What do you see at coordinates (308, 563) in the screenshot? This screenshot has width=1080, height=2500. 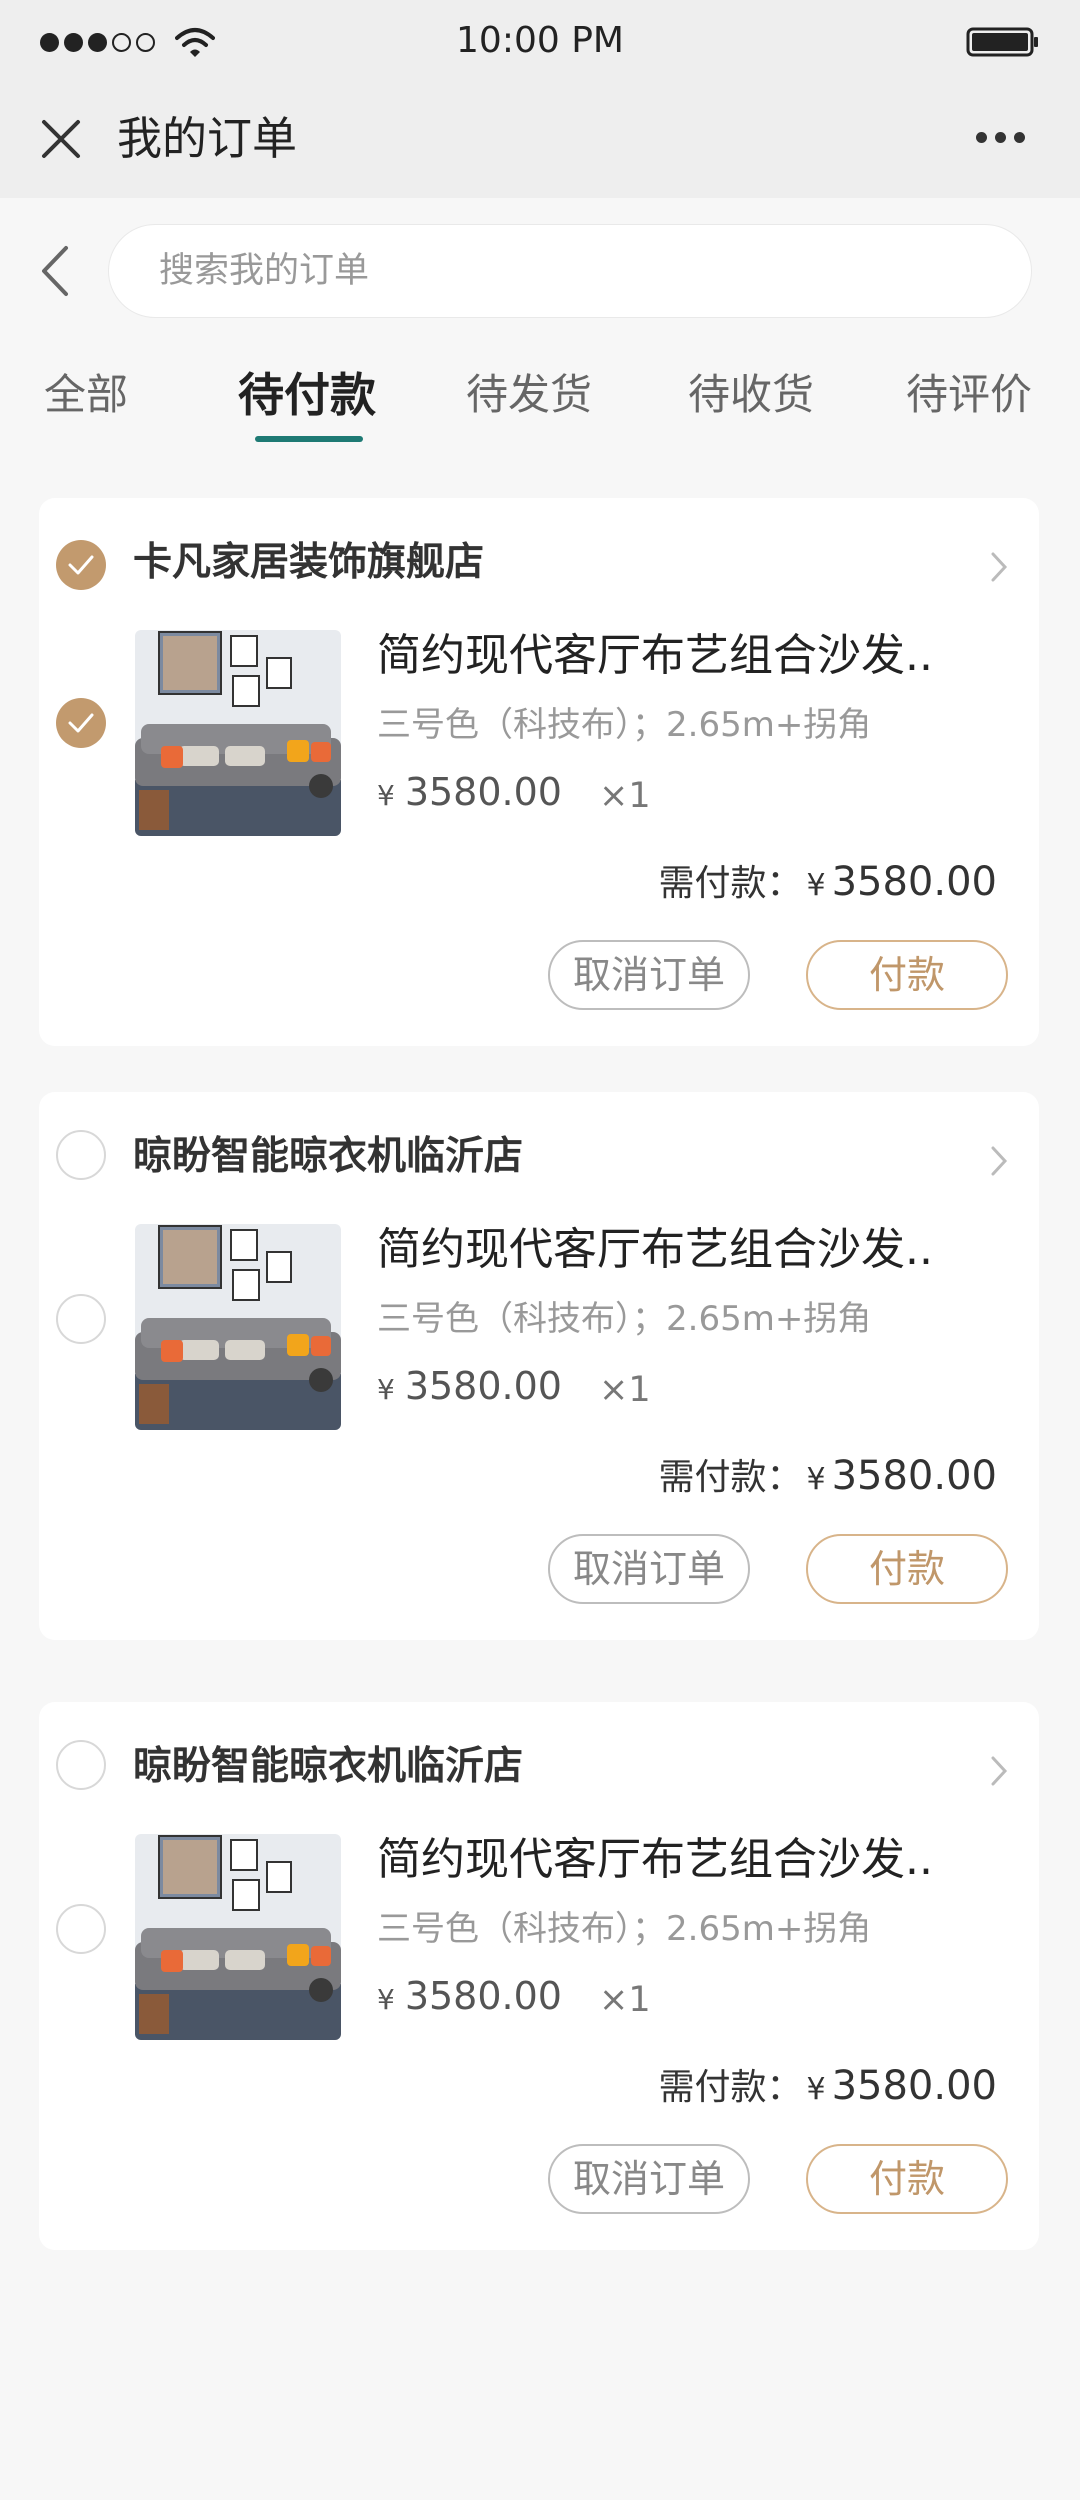 I see `shop-name: 卡凡家居装饰旗舰店` at bounding box center [308, 563].